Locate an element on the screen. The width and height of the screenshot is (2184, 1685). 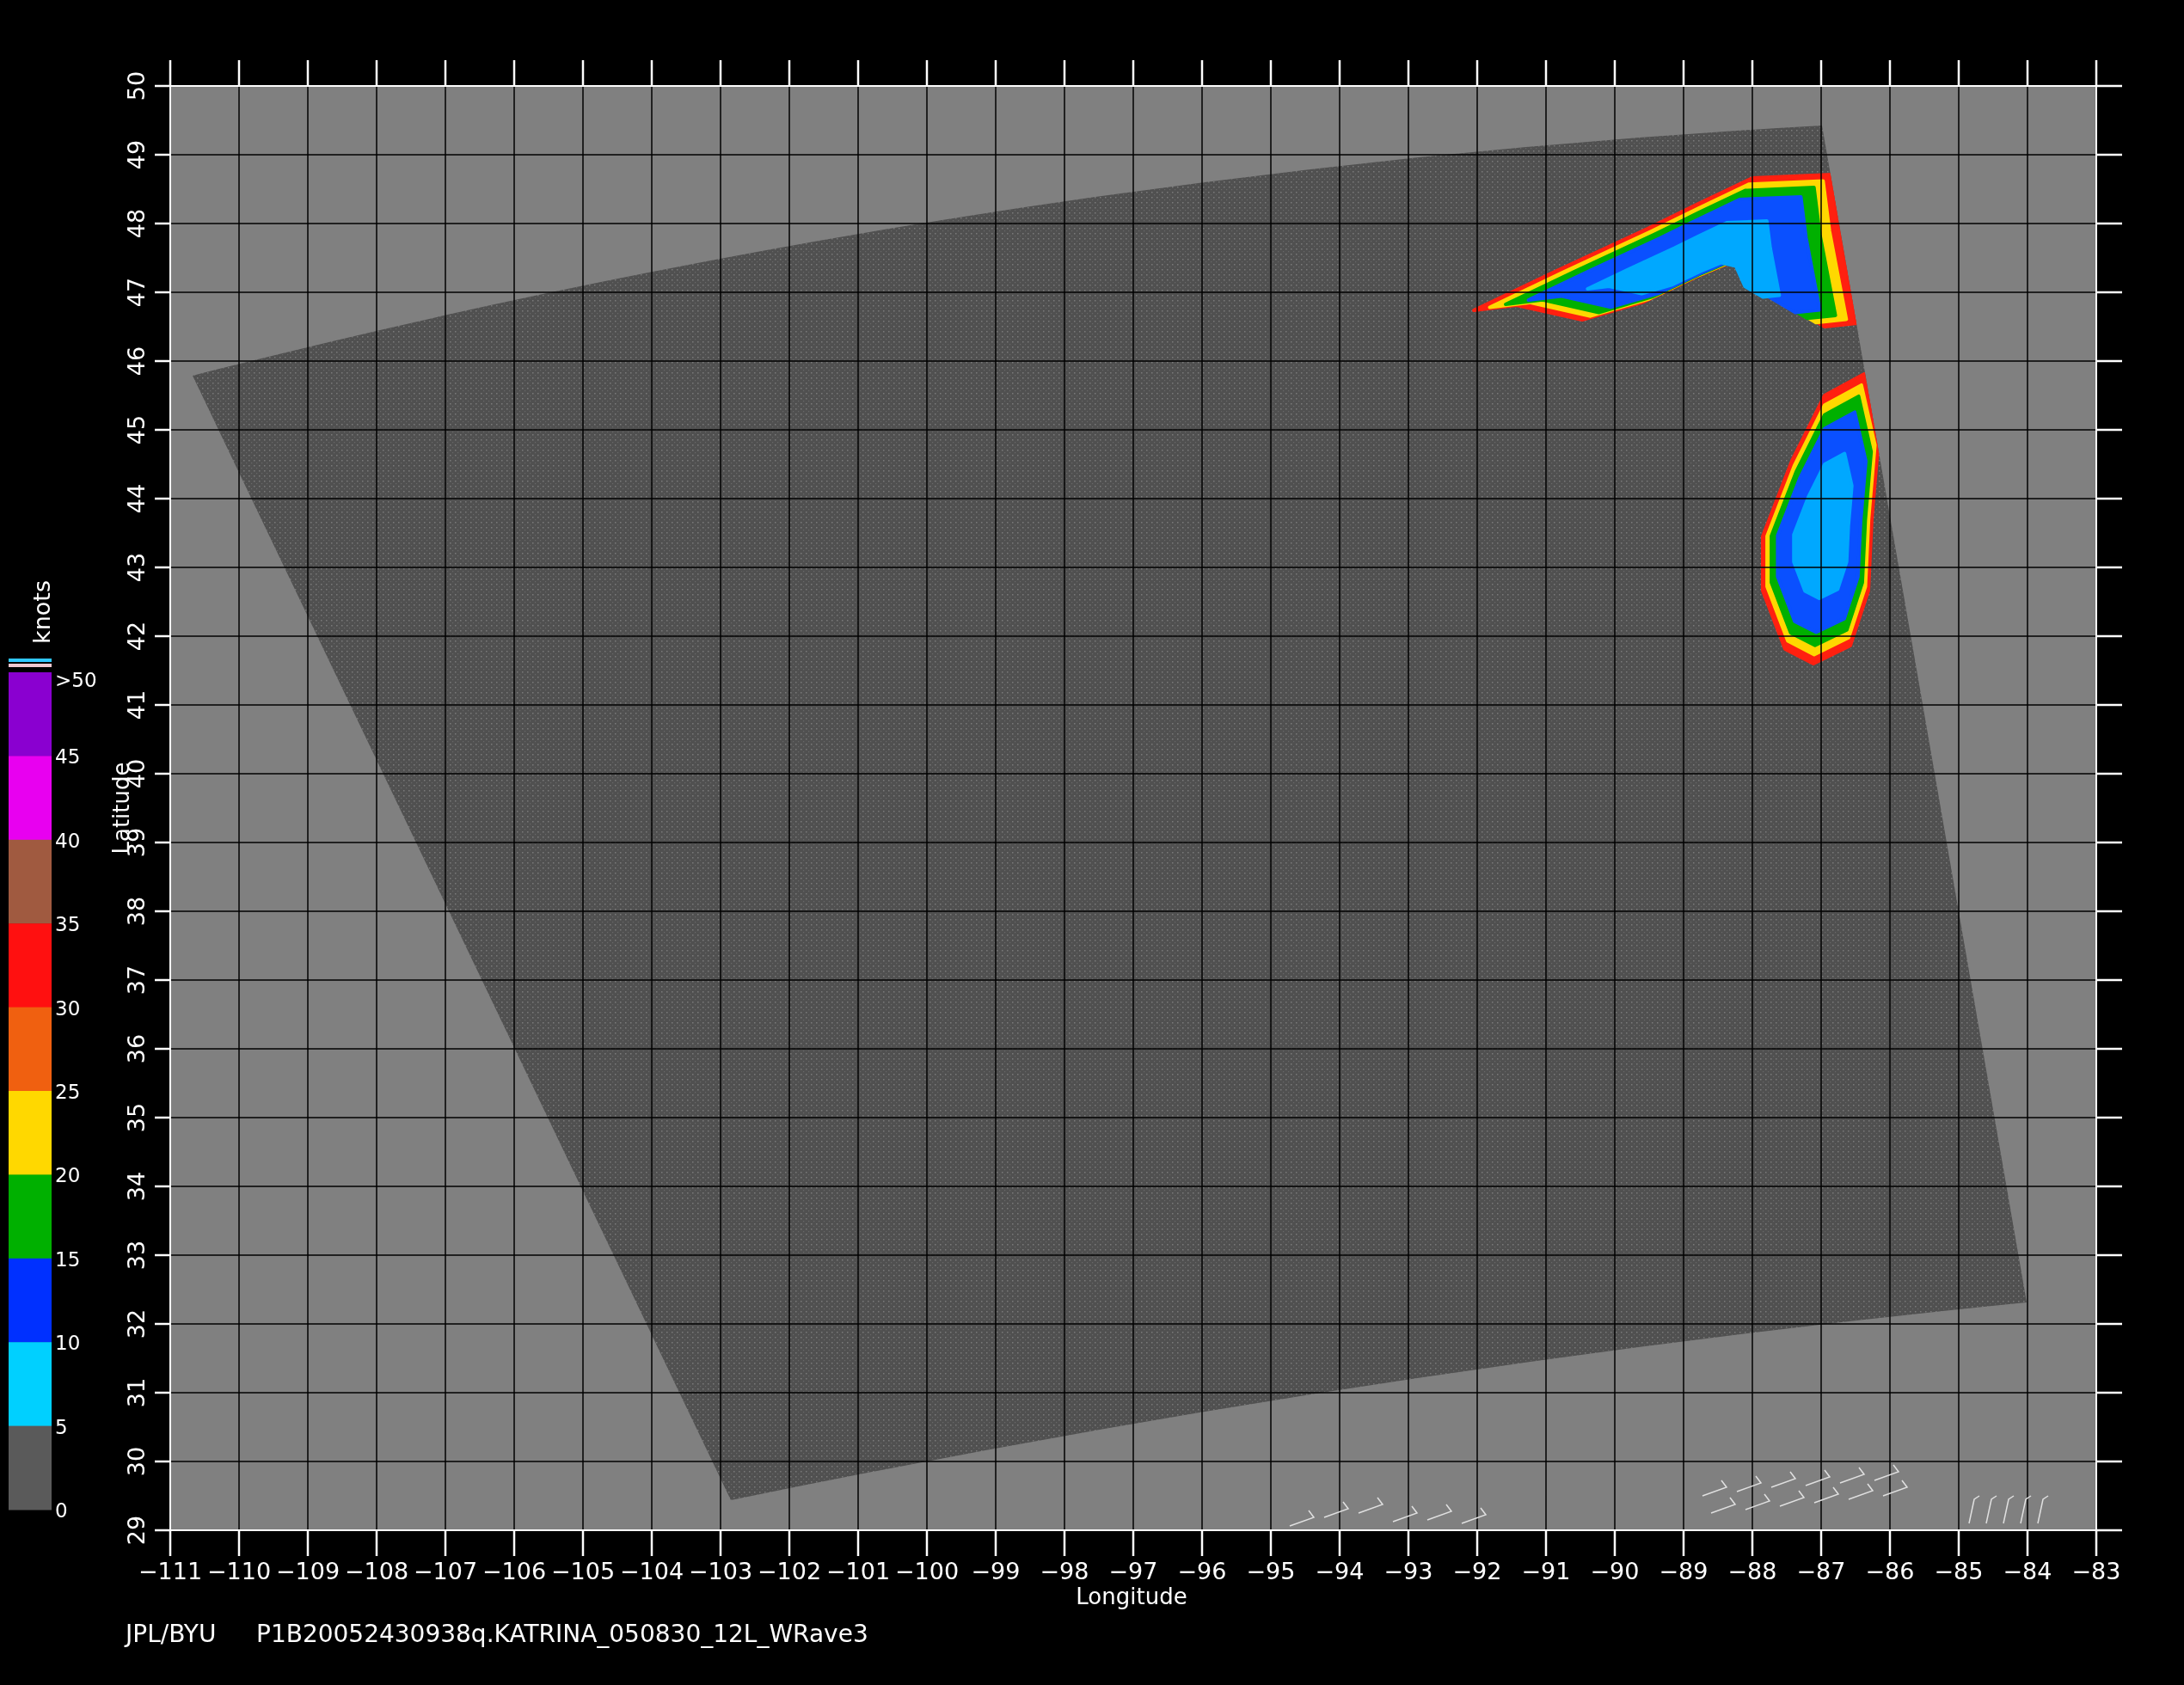
longitude-tick-label: −88 is located at coordinates (1752, 1571).